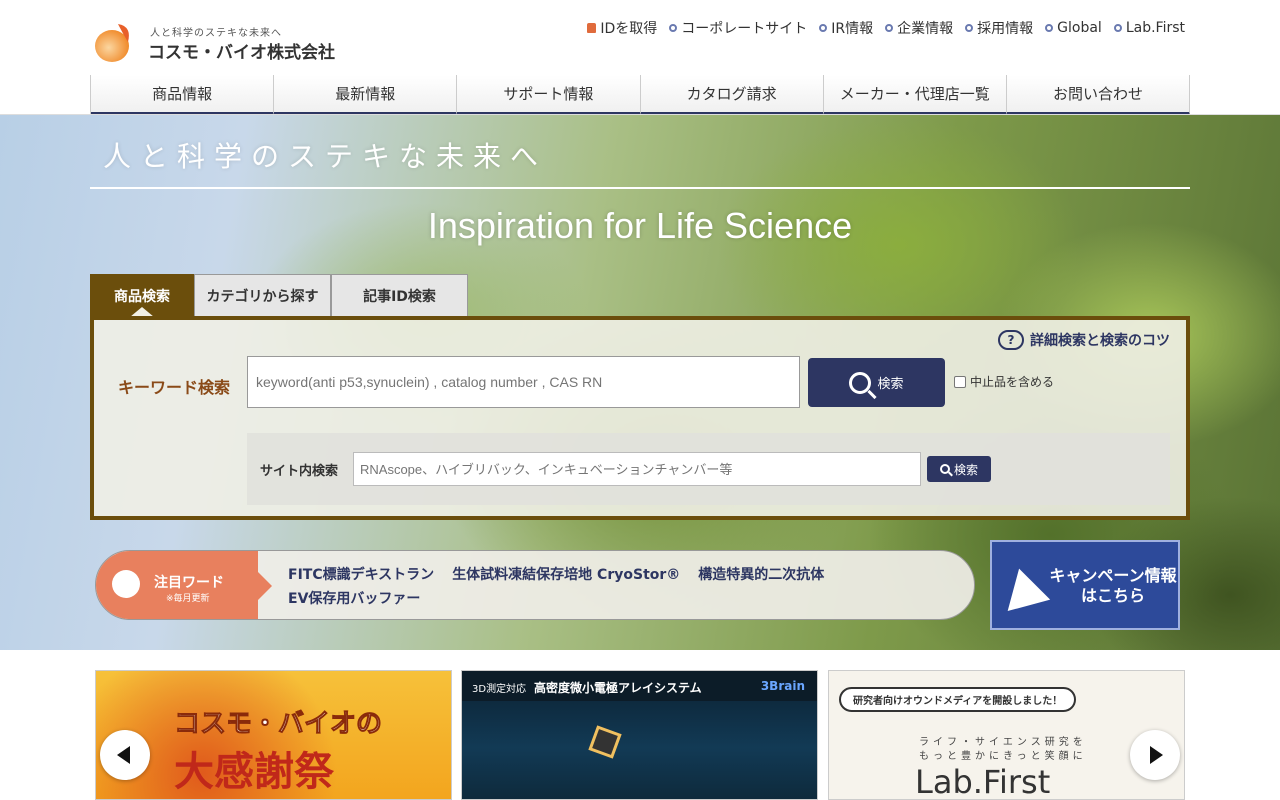 The height and width of the screenshot is (800, 1280). I want to click on banner-title: 高密度微小電極アレイシステム, so click(618, 688).